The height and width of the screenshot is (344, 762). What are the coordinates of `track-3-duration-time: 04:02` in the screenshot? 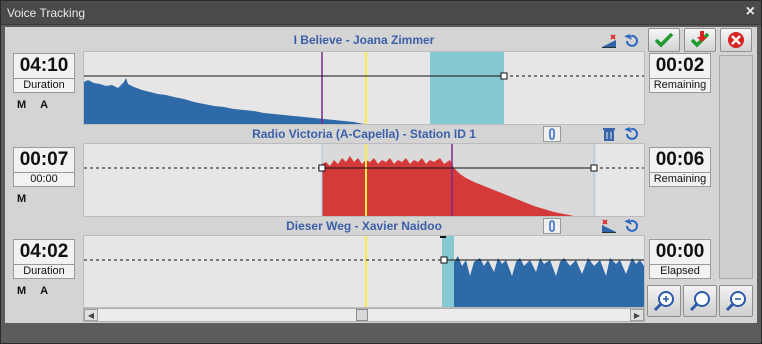 It's located at (44, 252).